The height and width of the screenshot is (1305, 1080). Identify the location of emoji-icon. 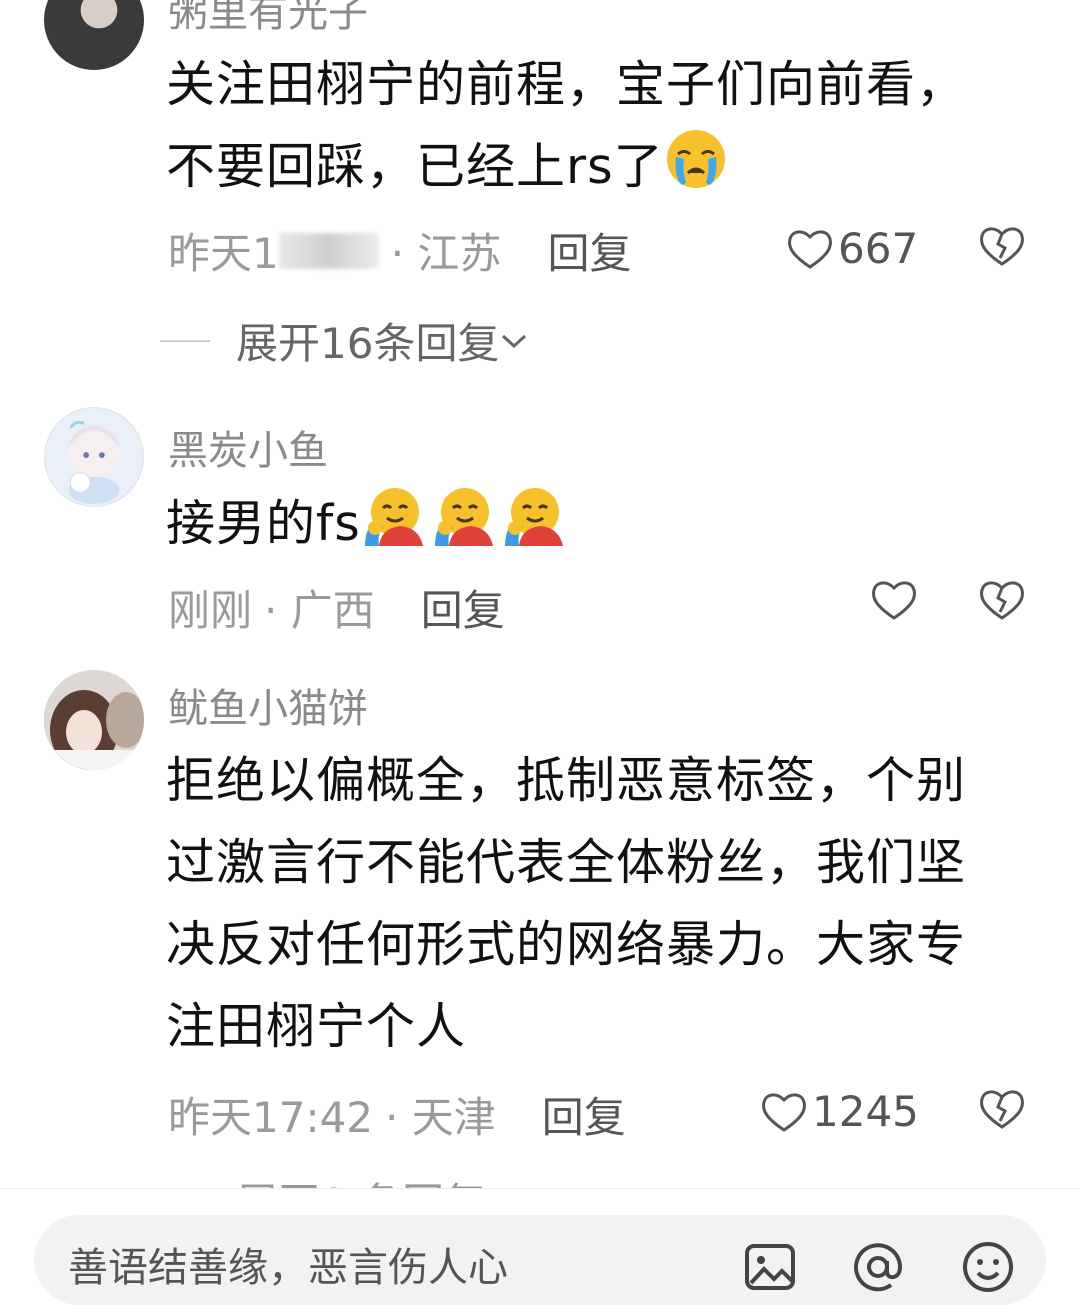
(988, 1267).